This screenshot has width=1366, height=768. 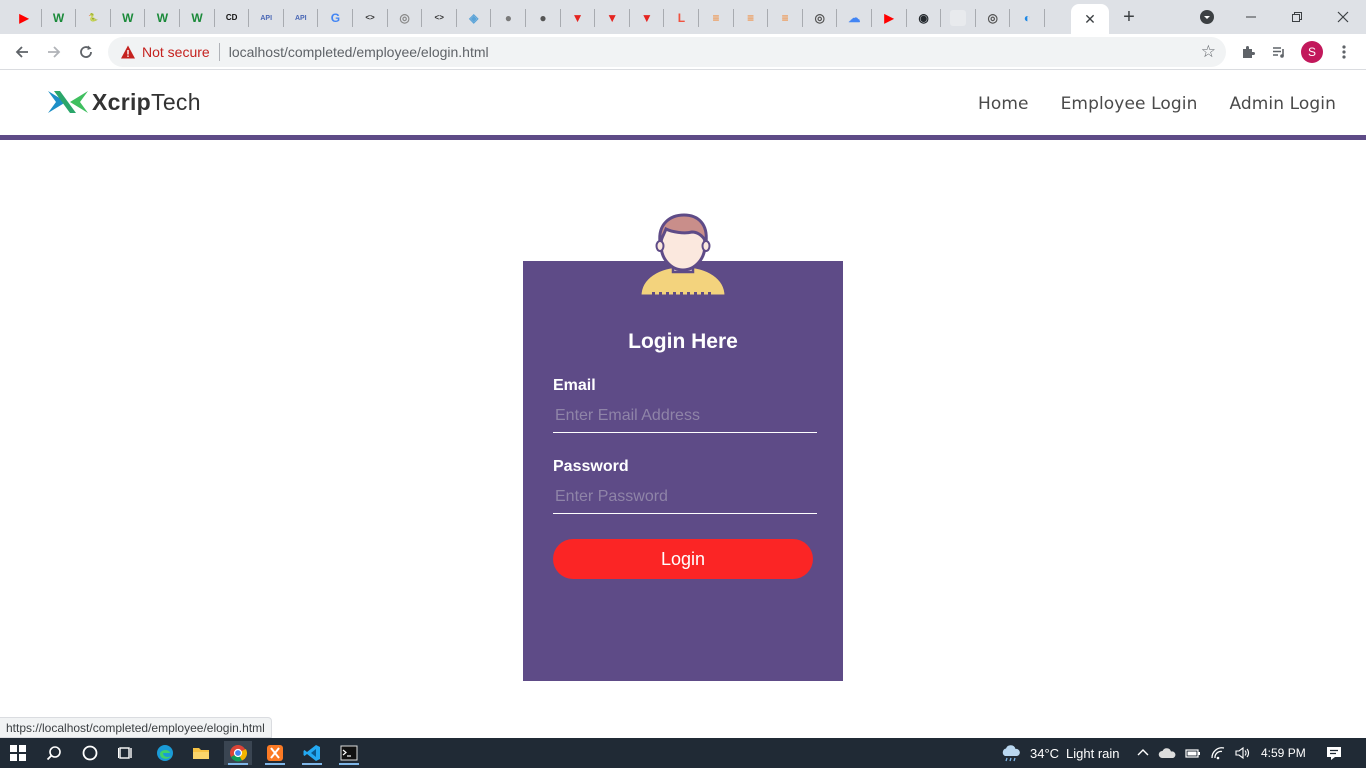 I want to click on password-field, so click(x=685, y=497).